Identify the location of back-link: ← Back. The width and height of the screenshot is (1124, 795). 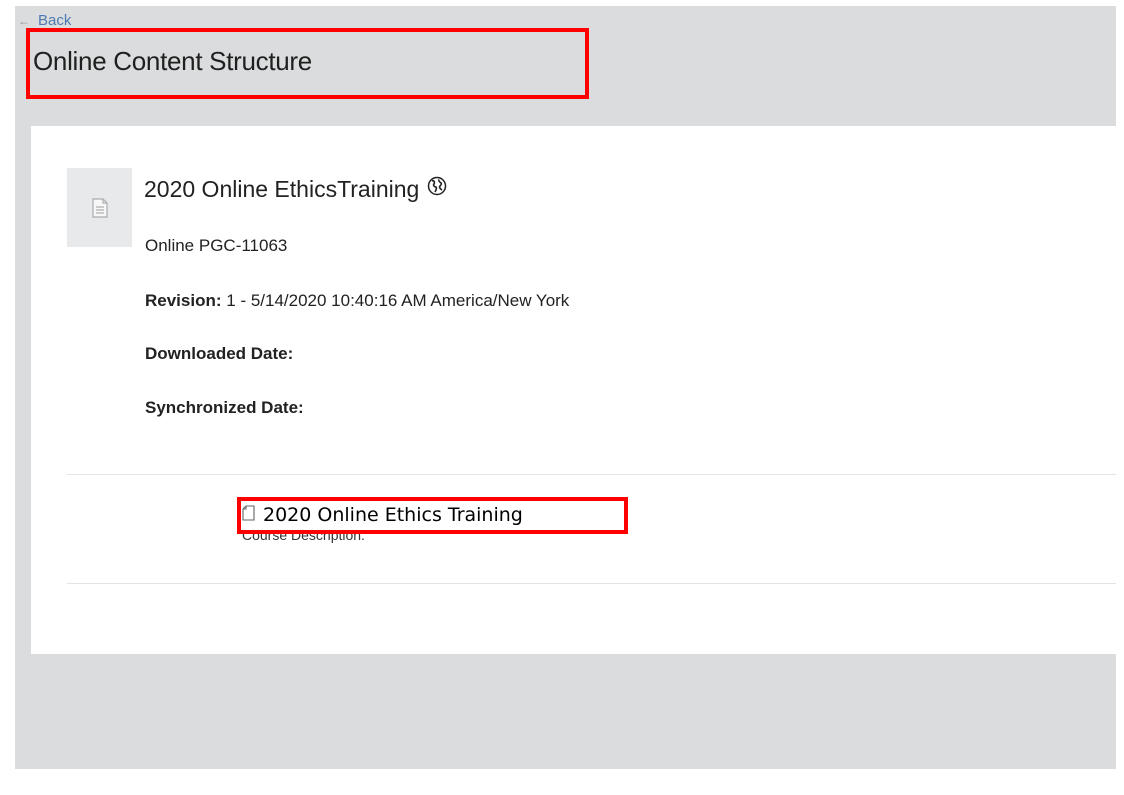
(44, 20).